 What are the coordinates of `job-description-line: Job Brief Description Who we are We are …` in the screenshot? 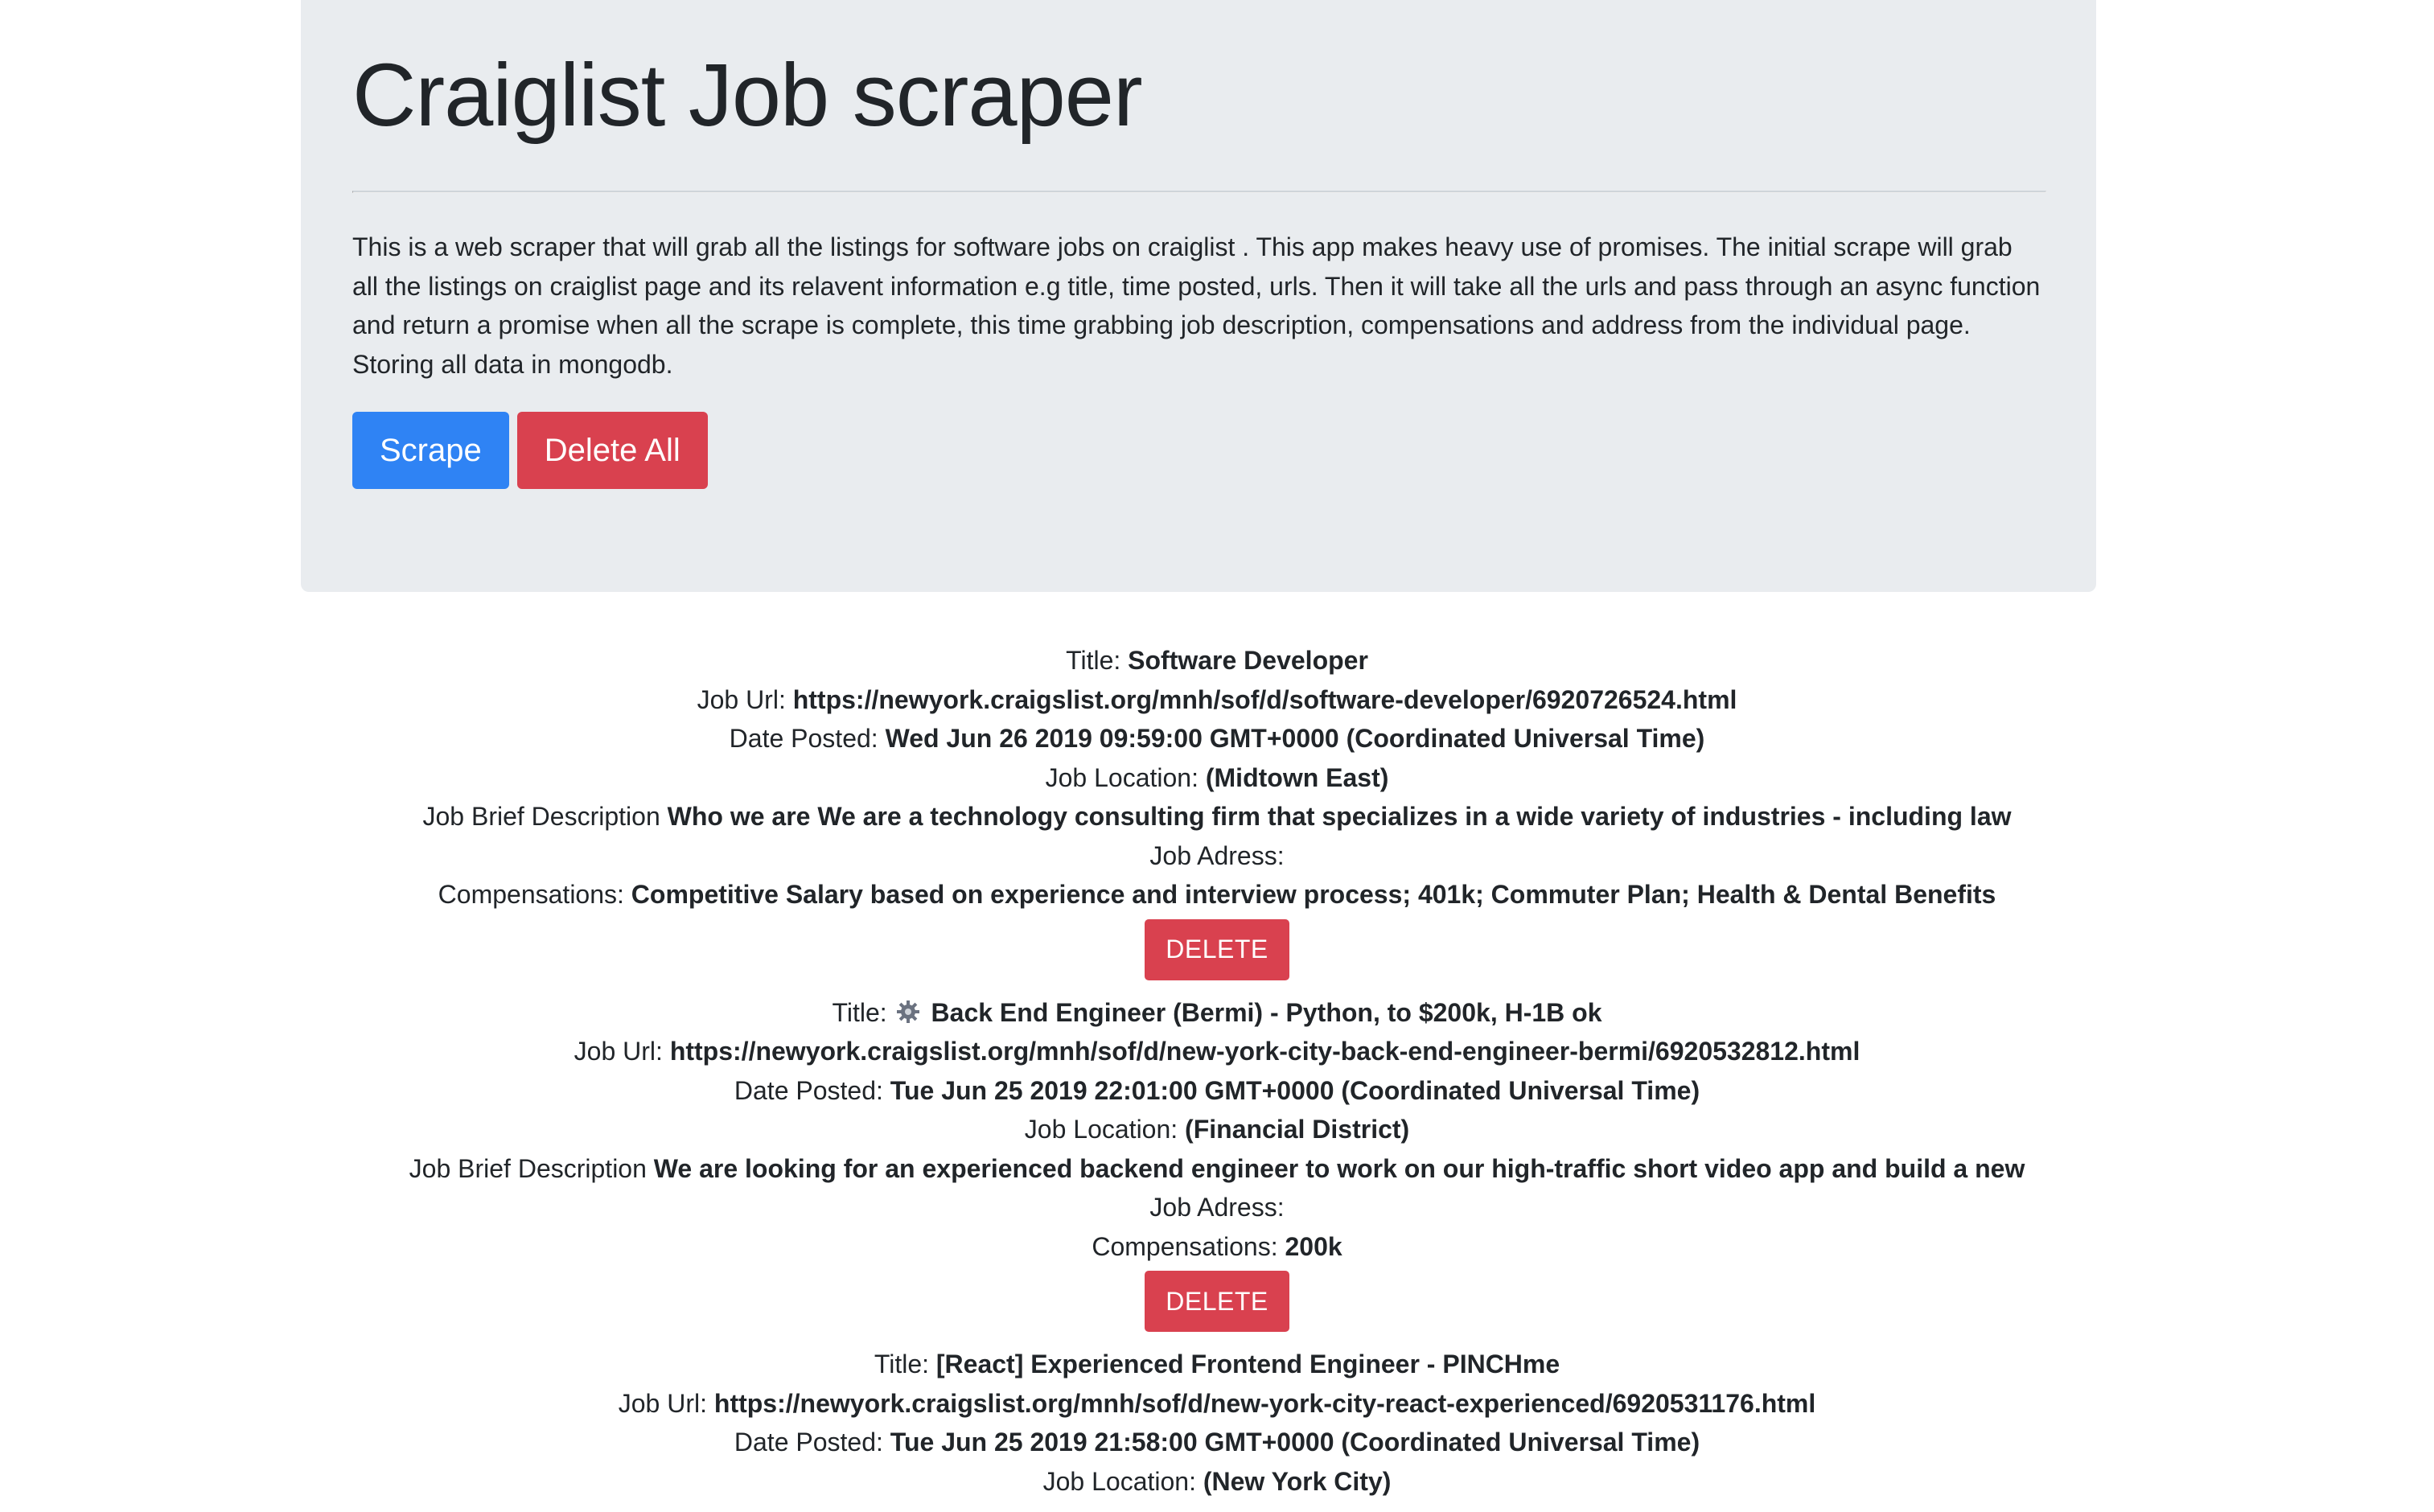 It's located at (1217, 817).